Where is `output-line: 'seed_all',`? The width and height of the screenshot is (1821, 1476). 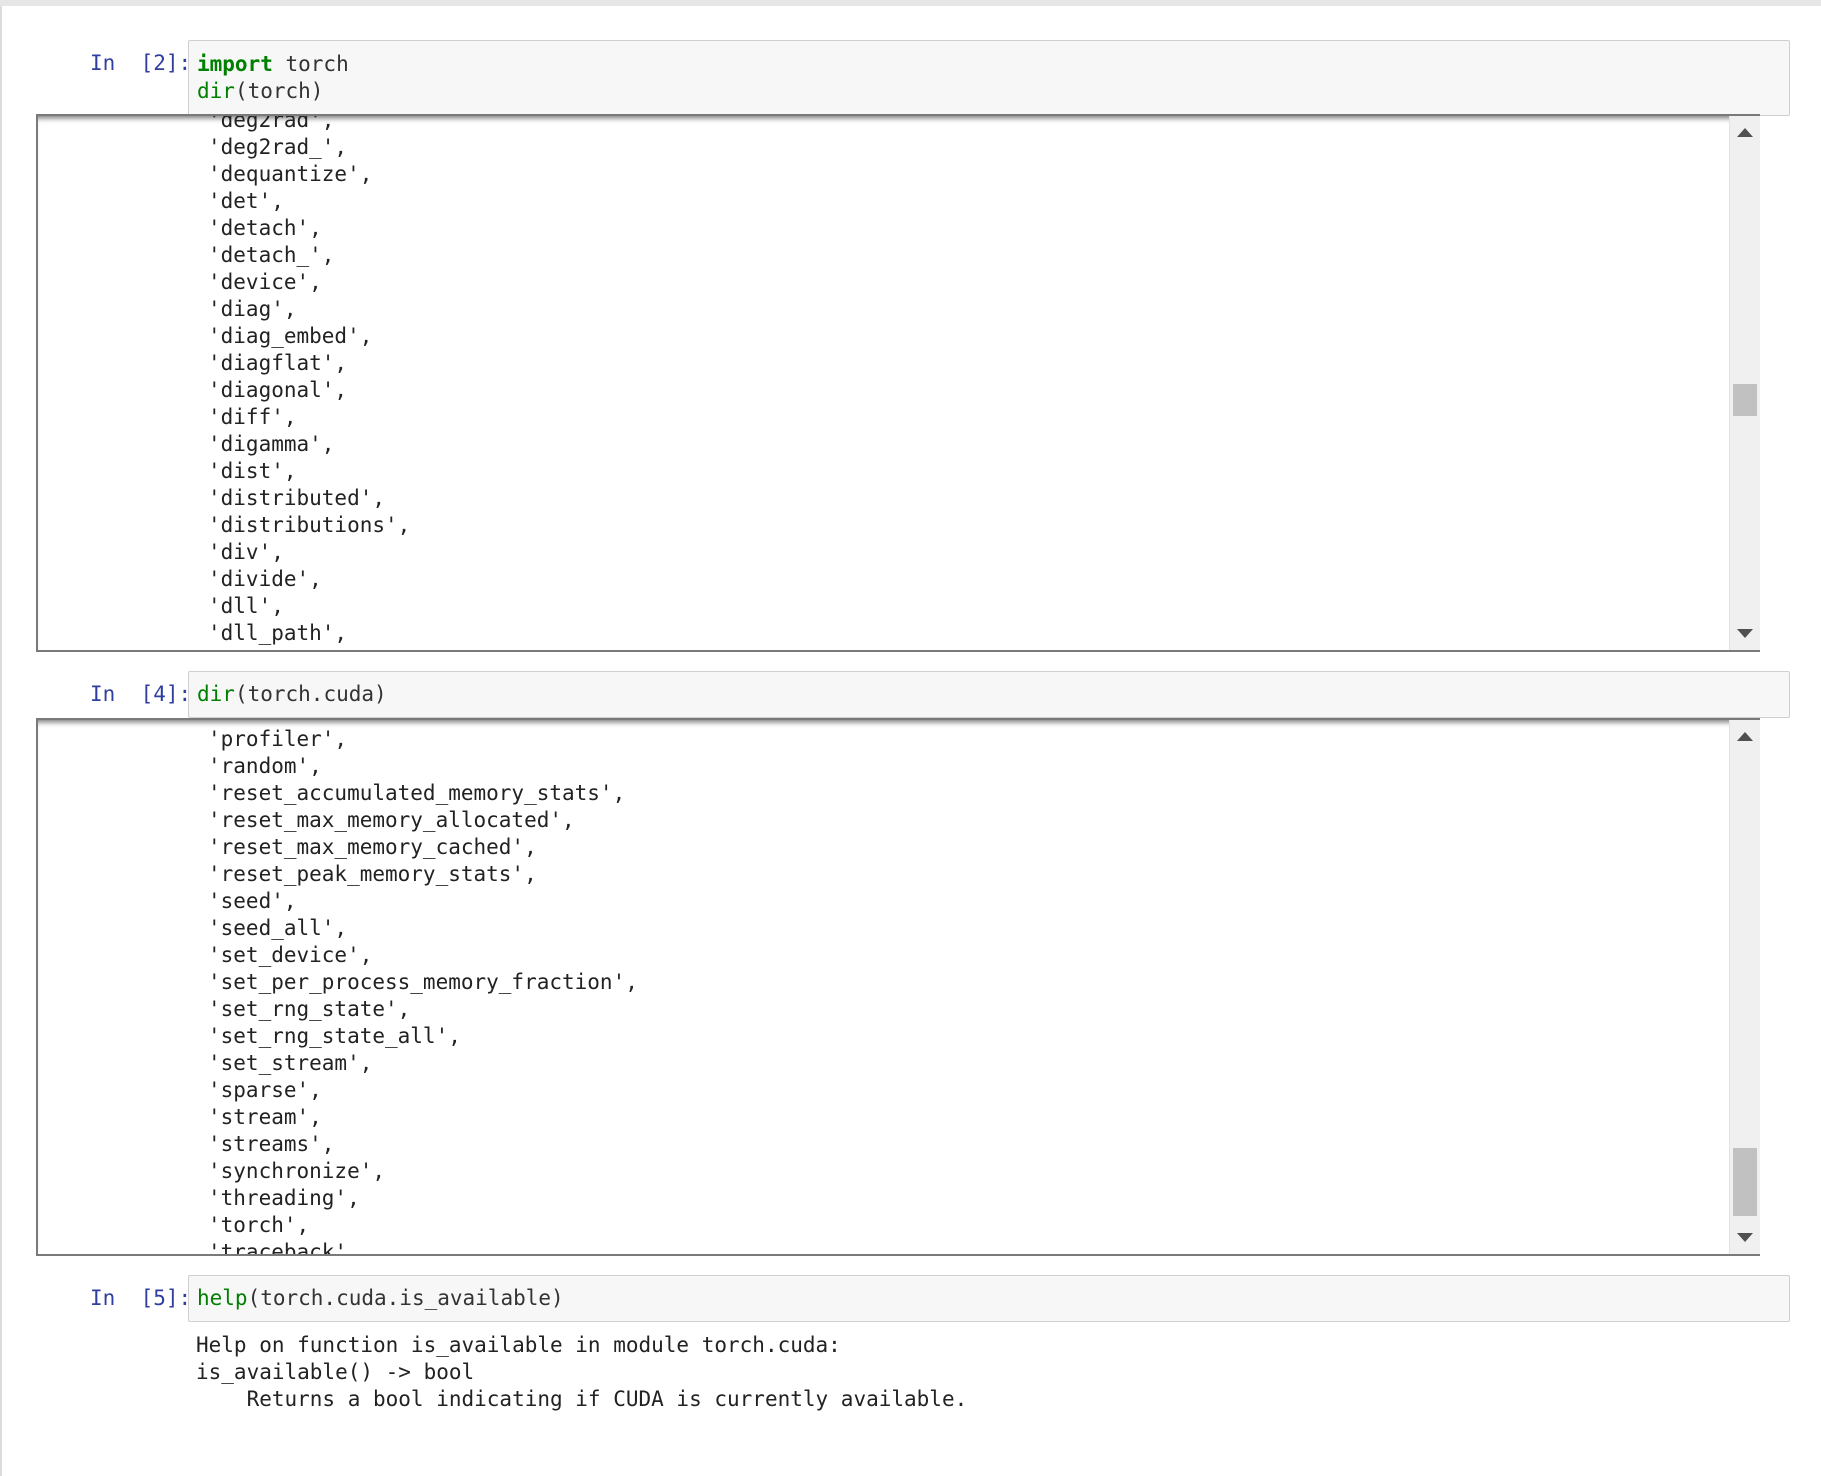
output-line: 'seed_all', is located at coordinates (278, 928).